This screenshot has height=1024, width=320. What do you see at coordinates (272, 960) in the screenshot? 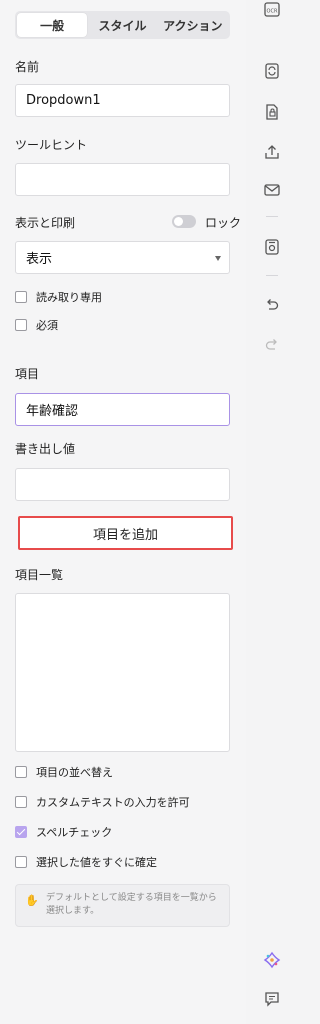
I see `ai-assistant-icon` at bounding box center [272, 960].